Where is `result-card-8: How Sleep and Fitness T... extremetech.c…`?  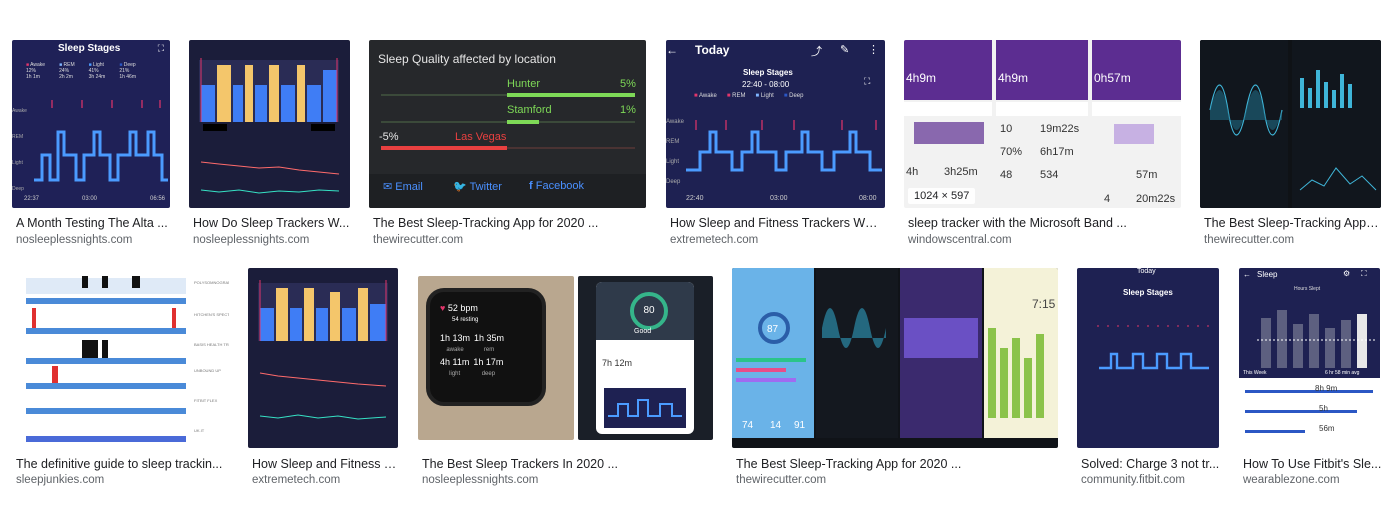
result-card-8: How Sleep and Fitness T... extremetech.c… is located at coordinates (324, 380).